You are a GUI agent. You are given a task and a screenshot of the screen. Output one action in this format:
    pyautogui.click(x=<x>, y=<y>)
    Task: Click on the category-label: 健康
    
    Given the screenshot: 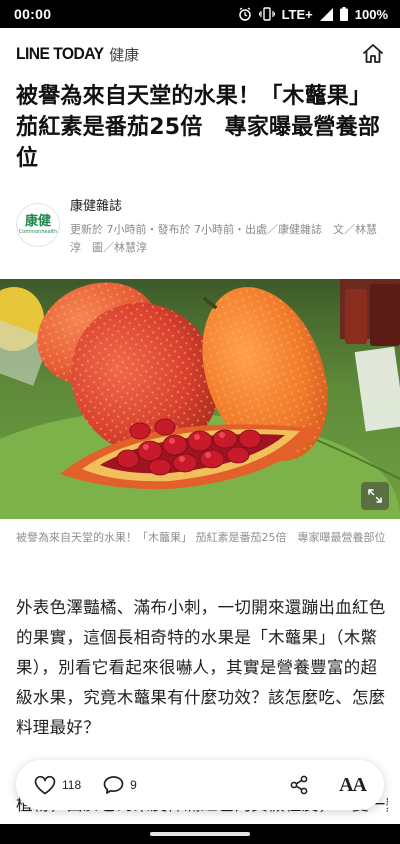 What is the action you would take?
    pyautogui.click(x=124, y=54)
    